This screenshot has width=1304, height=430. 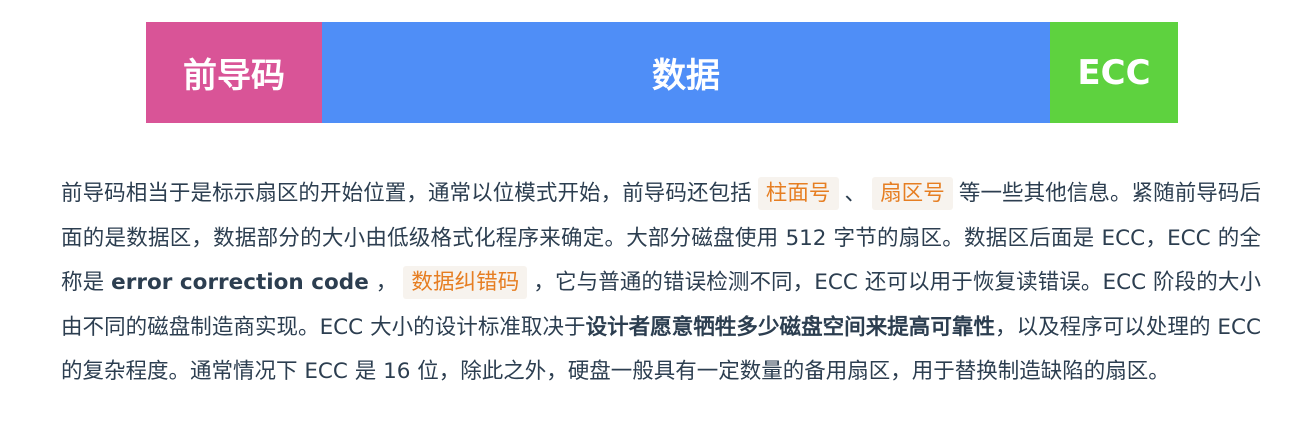 I want to click on bold-error-correction-code: error correction code, so click(x=240, y=282).